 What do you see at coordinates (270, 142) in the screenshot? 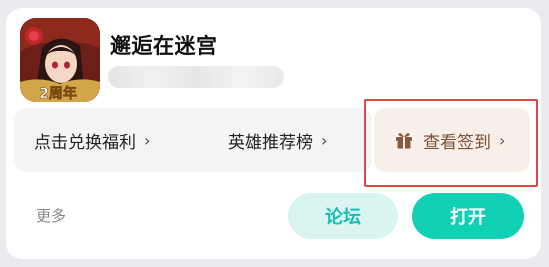
I see `hero-ranking-label: 英雄推荐榜` at bounding box center [270, 142].